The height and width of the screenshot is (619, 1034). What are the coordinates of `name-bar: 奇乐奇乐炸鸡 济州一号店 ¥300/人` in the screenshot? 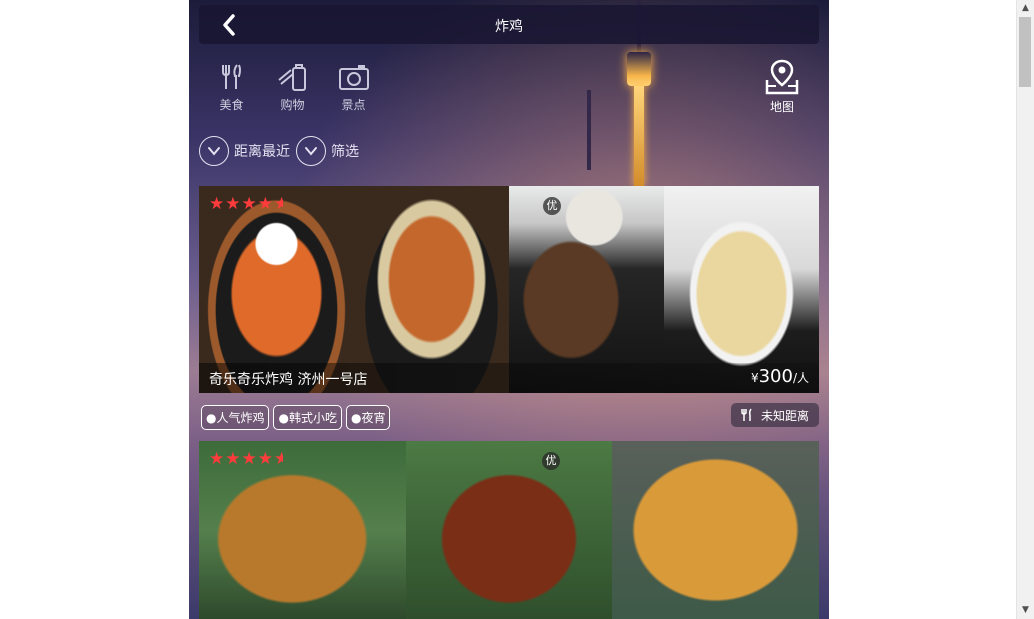 It's located at (509, 378).